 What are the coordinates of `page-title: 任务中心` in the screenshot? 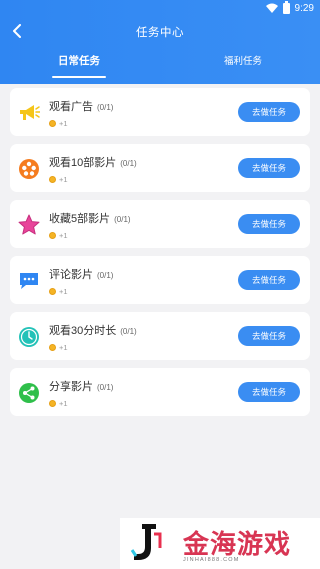 It's located at (160, 33).